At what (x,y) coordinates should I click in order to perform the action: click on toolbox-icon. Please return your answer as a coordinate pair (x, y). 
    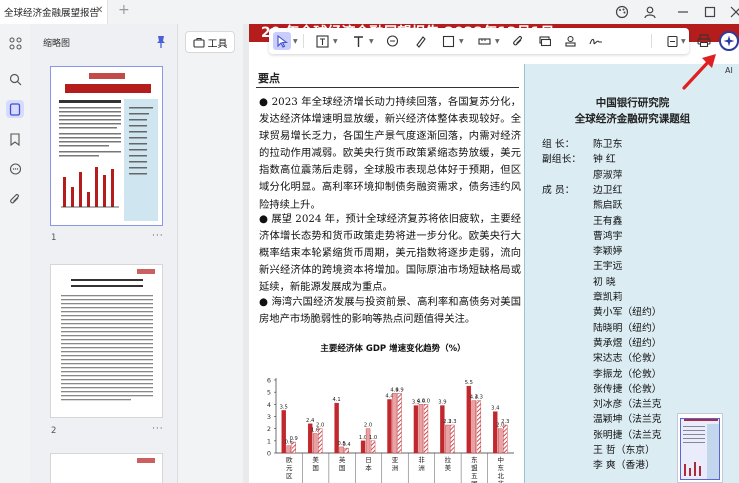
    Looking at the image, I should click on (198, 42).